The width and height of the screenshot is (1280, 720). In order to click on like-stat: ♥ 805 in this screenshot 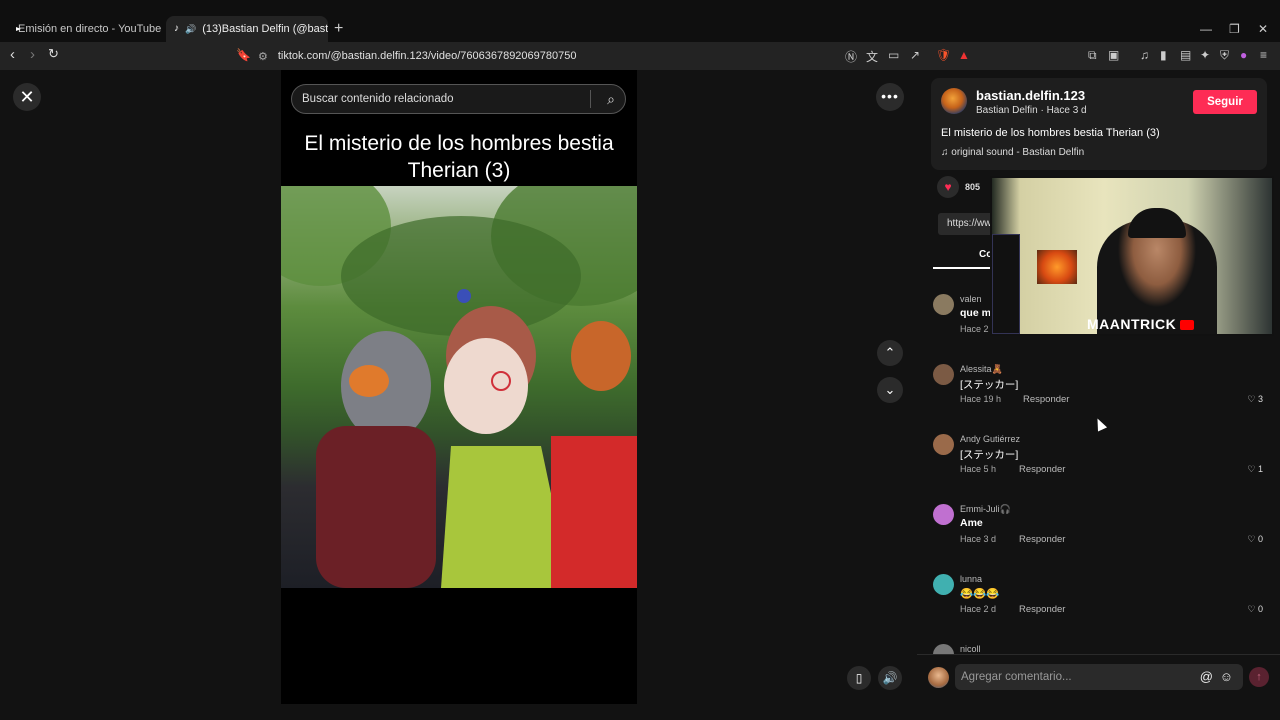, I will do `click(958, 187)`.